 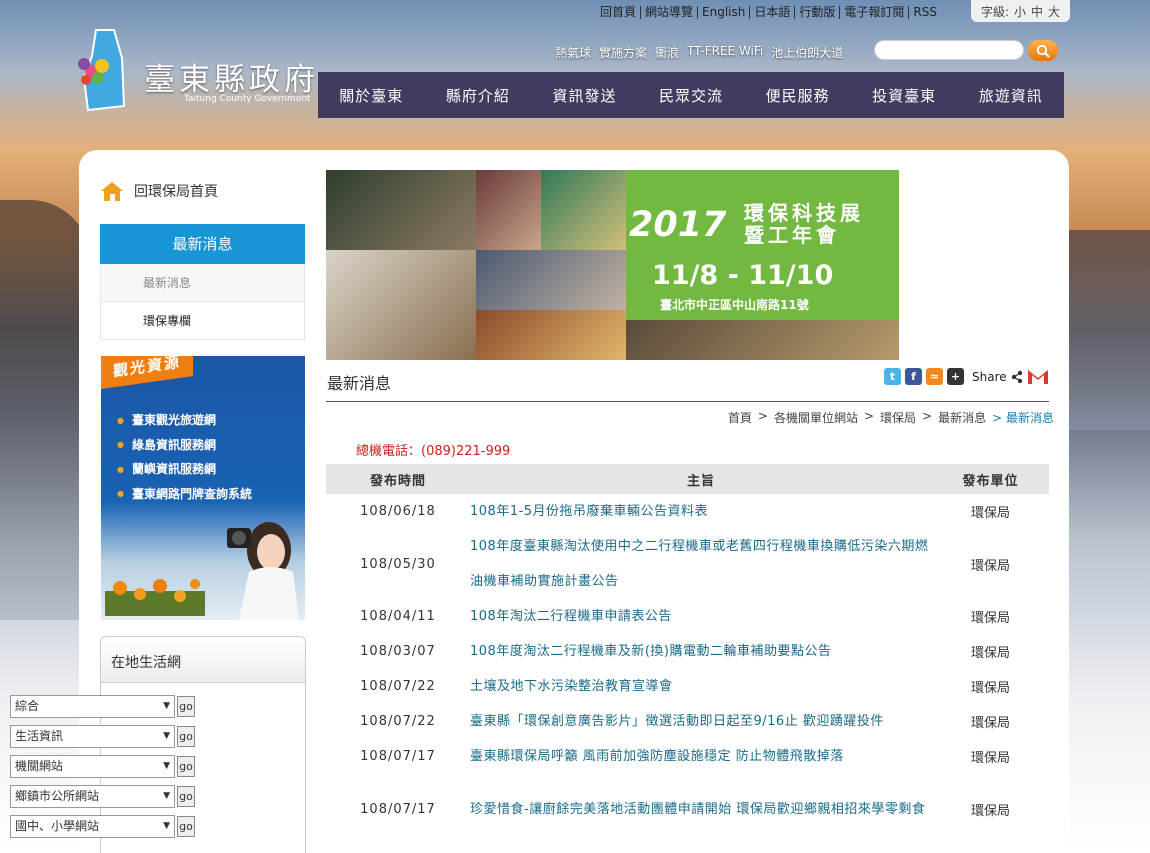 I want to click on quick-link-plan: 實施方案, so click(x=623, y=52).